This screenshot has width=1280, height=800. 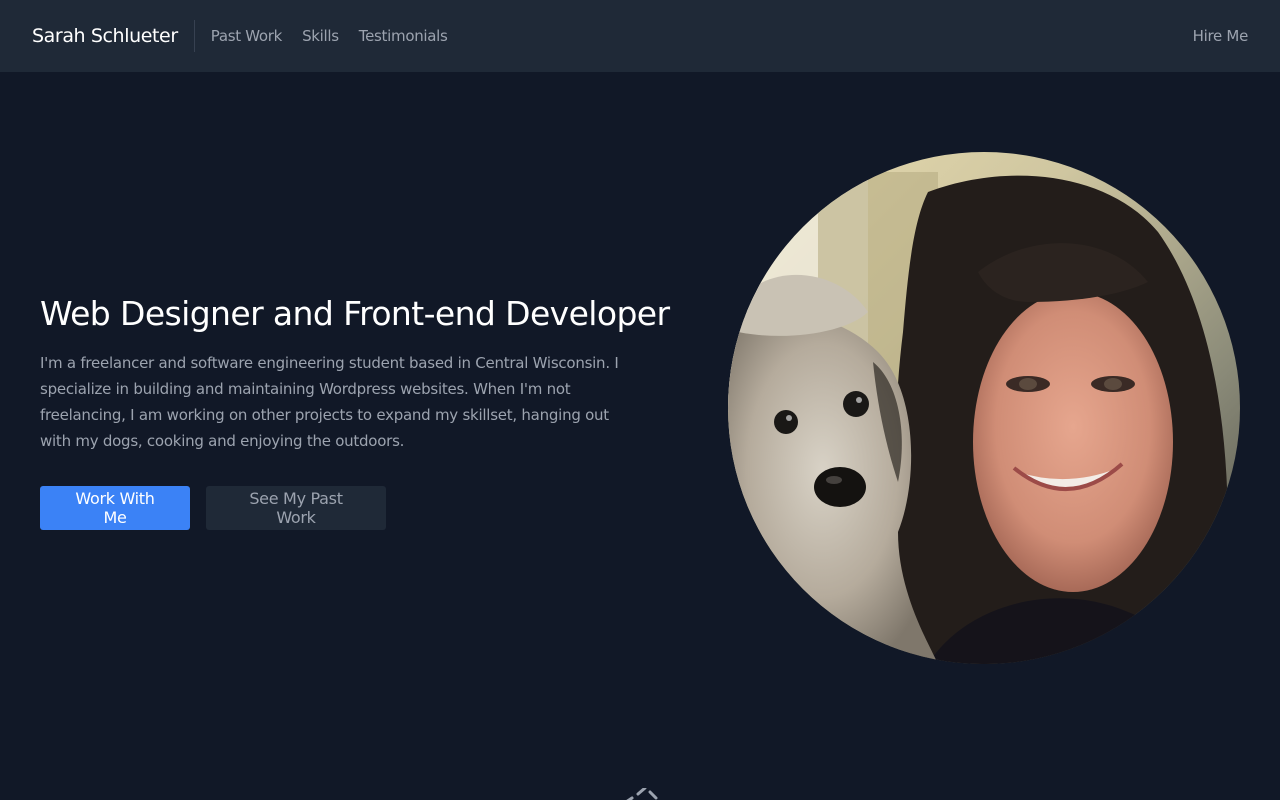 What do you see at coordinates (115, 508) in the screenshot?
I see `work-with-me-button: Work With Me` at bounding box center [115, 508].